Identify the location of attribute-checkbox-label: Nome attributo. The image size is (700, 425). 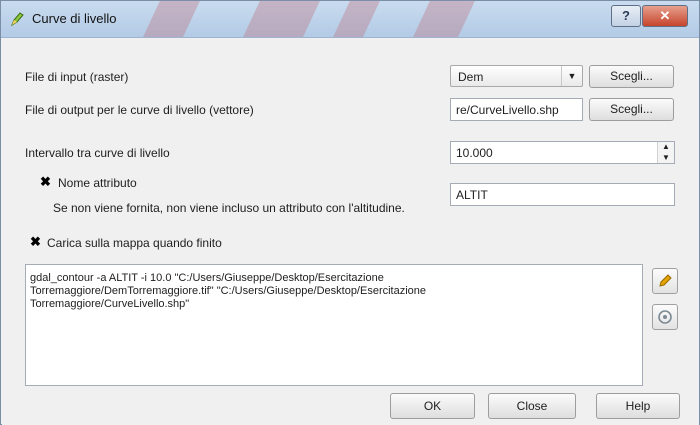
(97, 183).